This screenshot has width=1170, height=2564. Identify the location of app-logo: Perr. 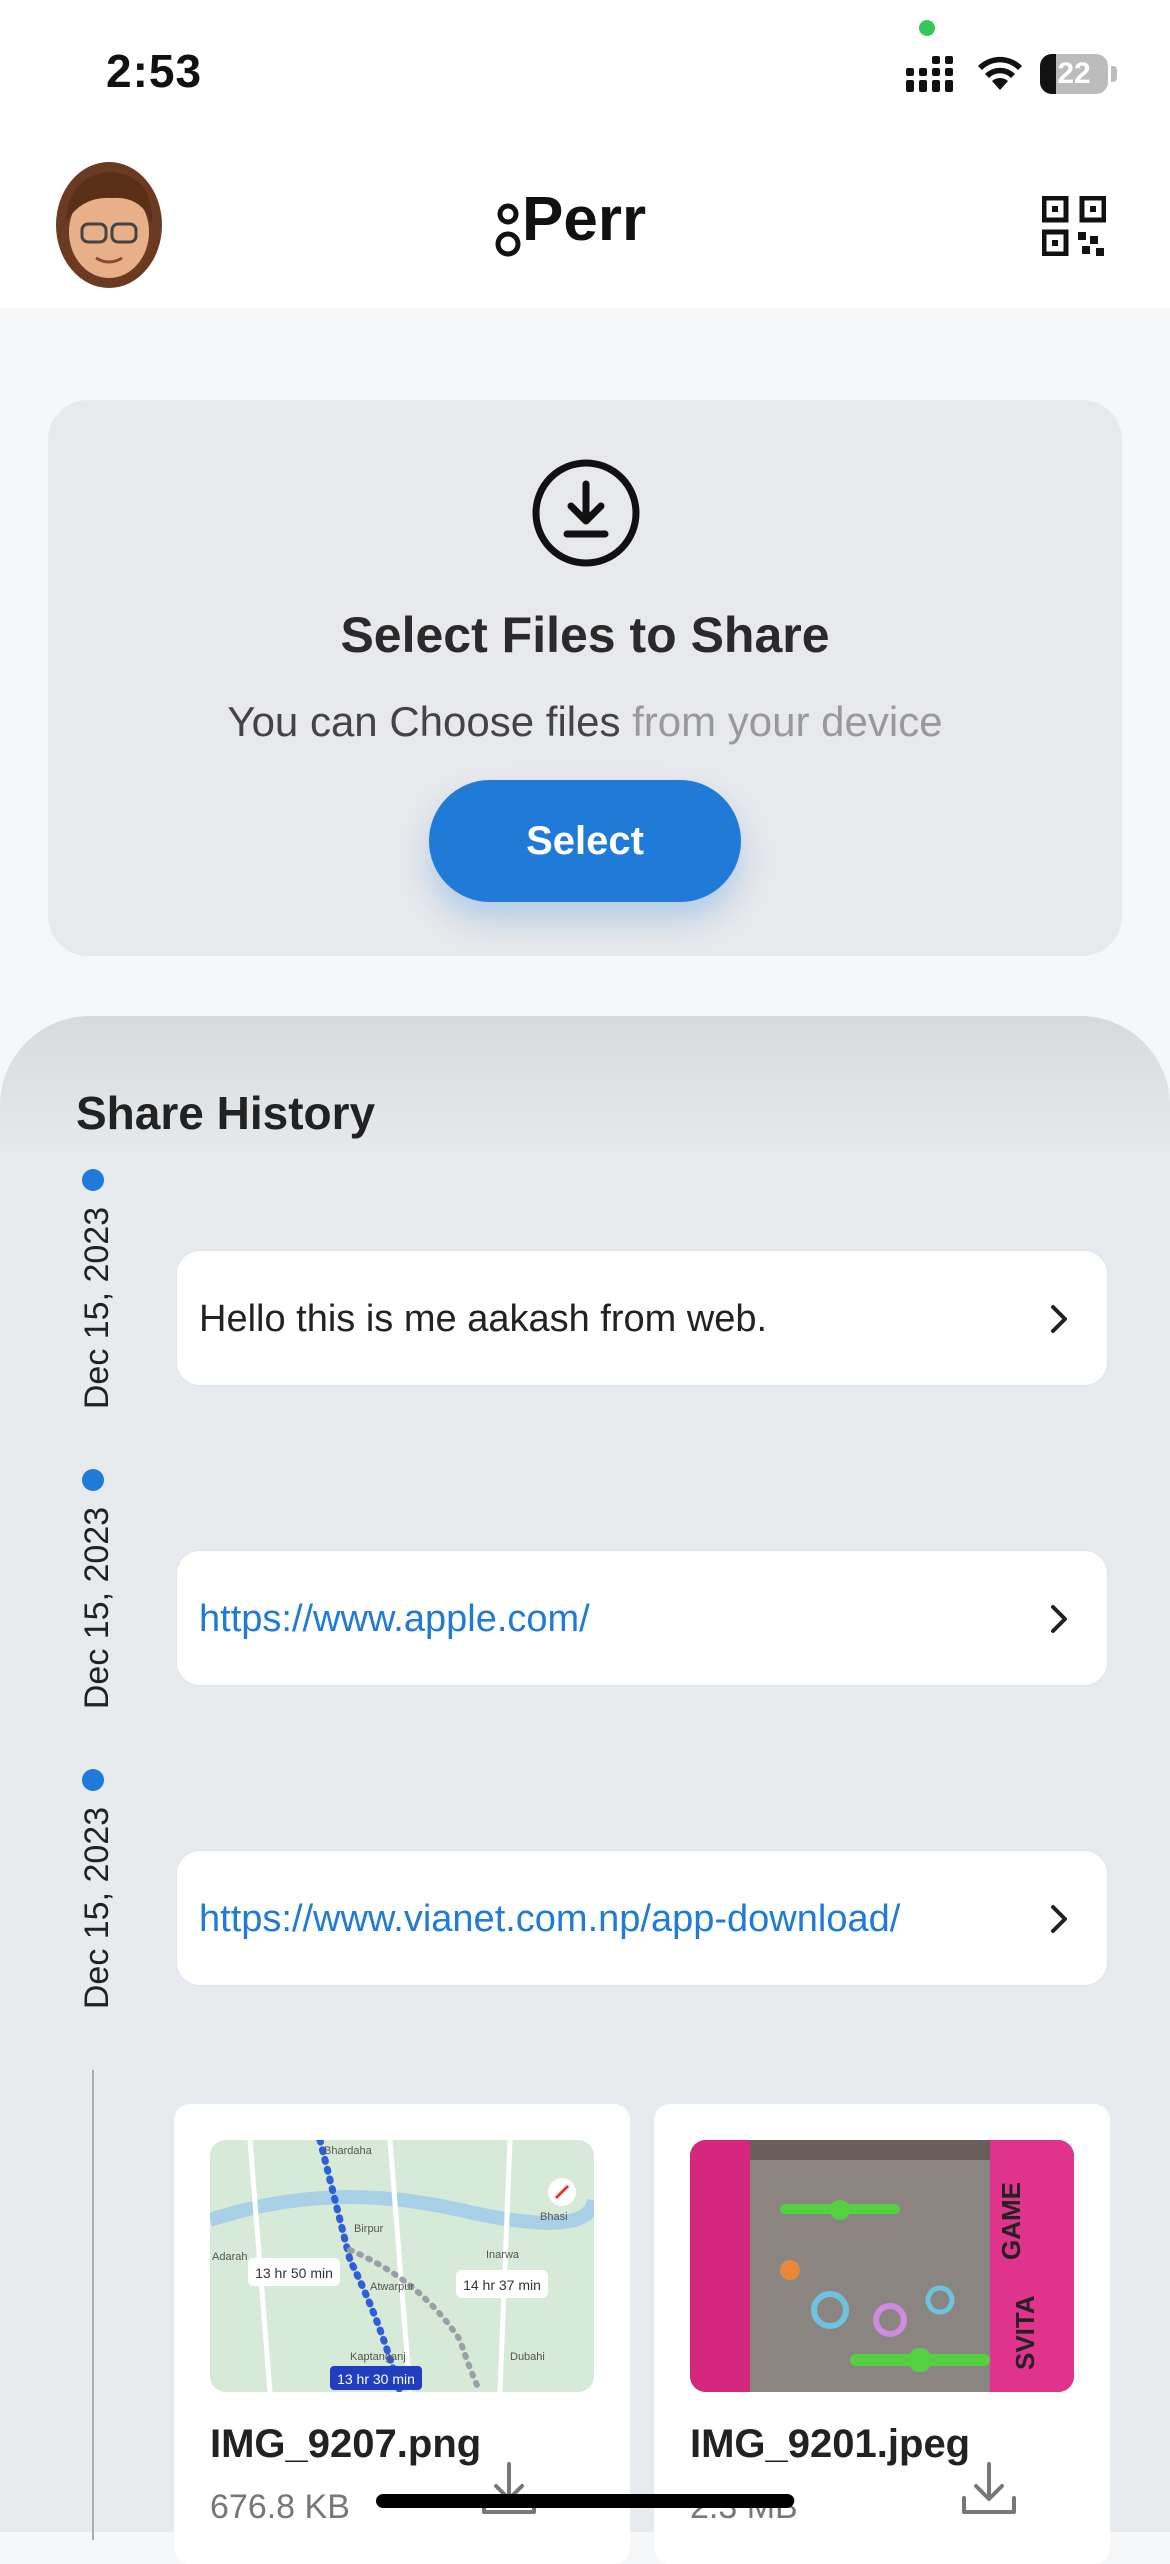
(570, 221).